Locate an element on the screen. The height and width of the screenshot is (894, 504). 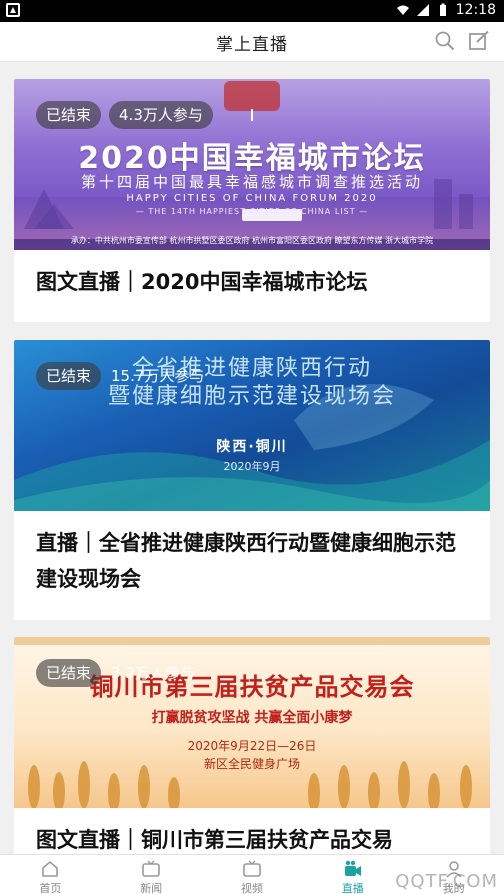
compose-icon is located at coordinates (479, 41).